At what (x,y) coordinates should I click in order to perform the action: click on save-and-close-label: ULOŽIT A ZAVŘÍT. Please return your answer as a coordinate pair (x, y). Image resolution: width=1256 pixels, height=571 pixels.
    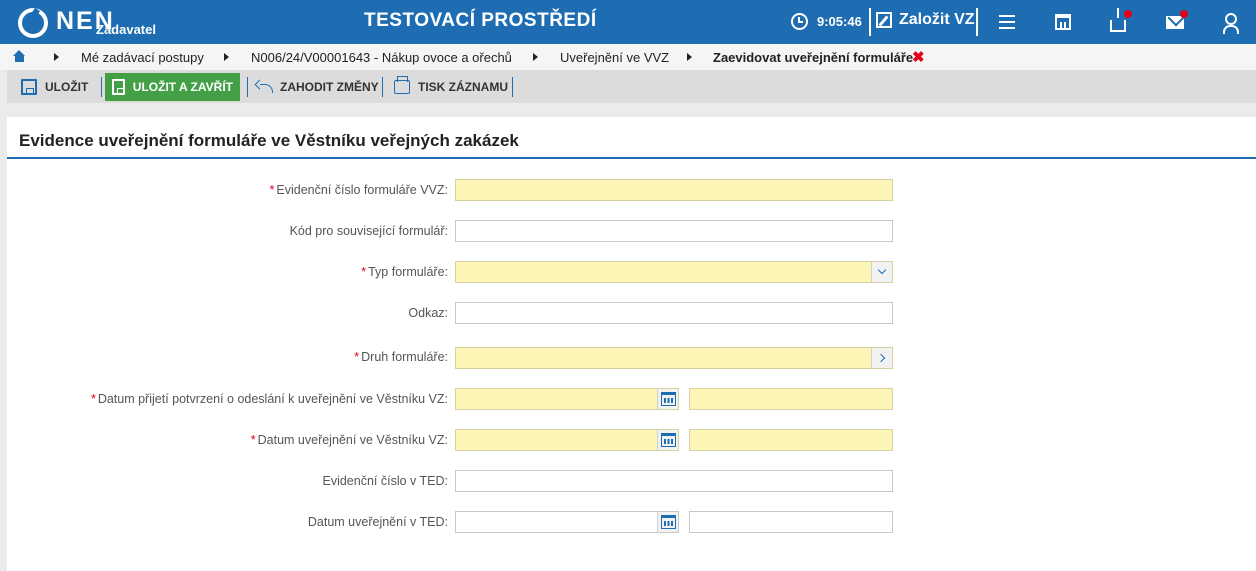
    Looking at the image, I should click on (182, 87).